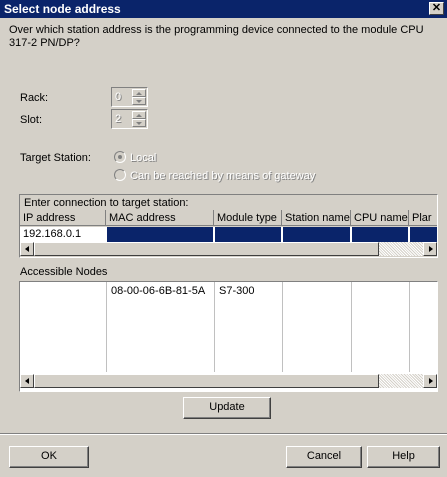 The width and height of the screenshot is (447, 477). What do you see at coordinates (139, 93) in the screenshot?
I see `rack-up-arrow-icon` at bounding box center [139, 93].